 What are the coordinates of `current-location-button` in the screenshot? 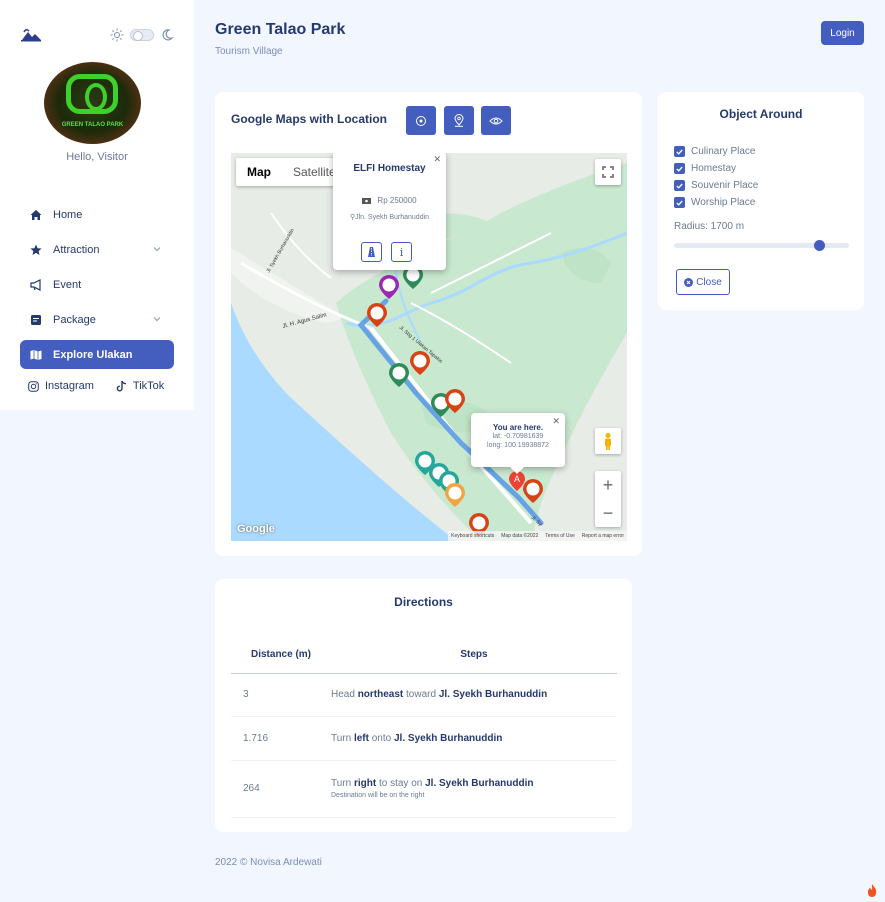 It's located at (421, 120).